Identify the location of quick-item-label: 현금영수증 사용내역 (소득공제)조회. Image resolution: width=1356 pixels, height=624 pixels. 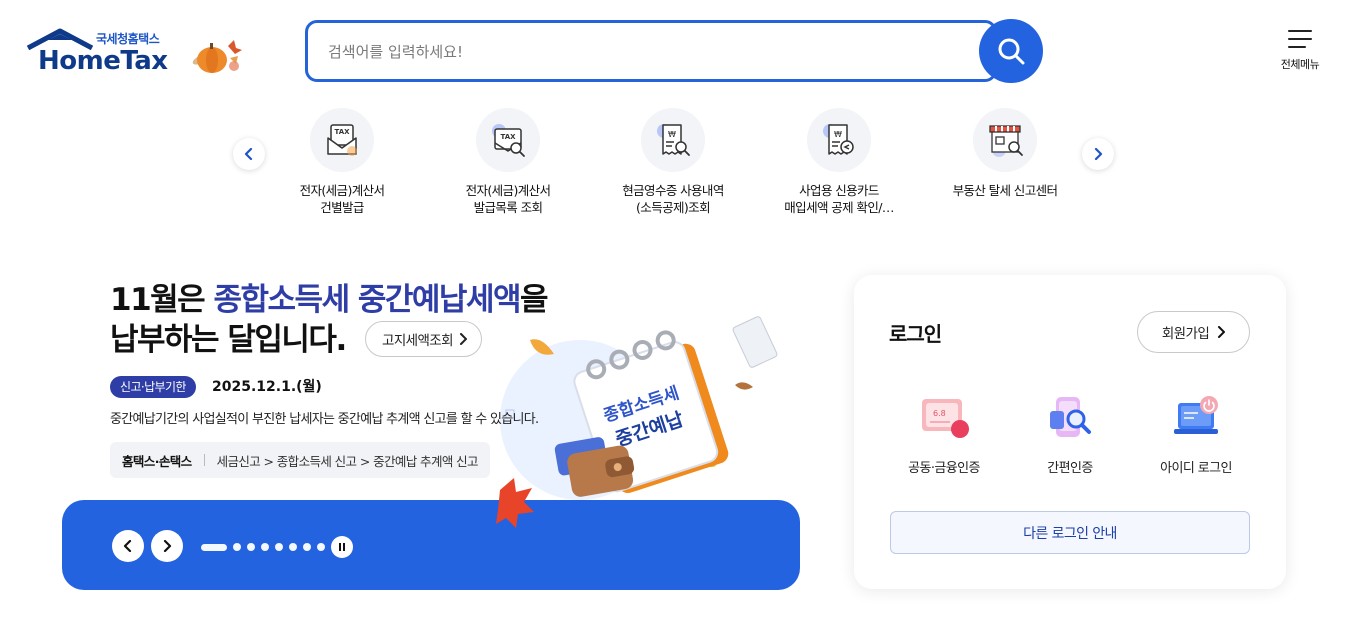
(673, 199).